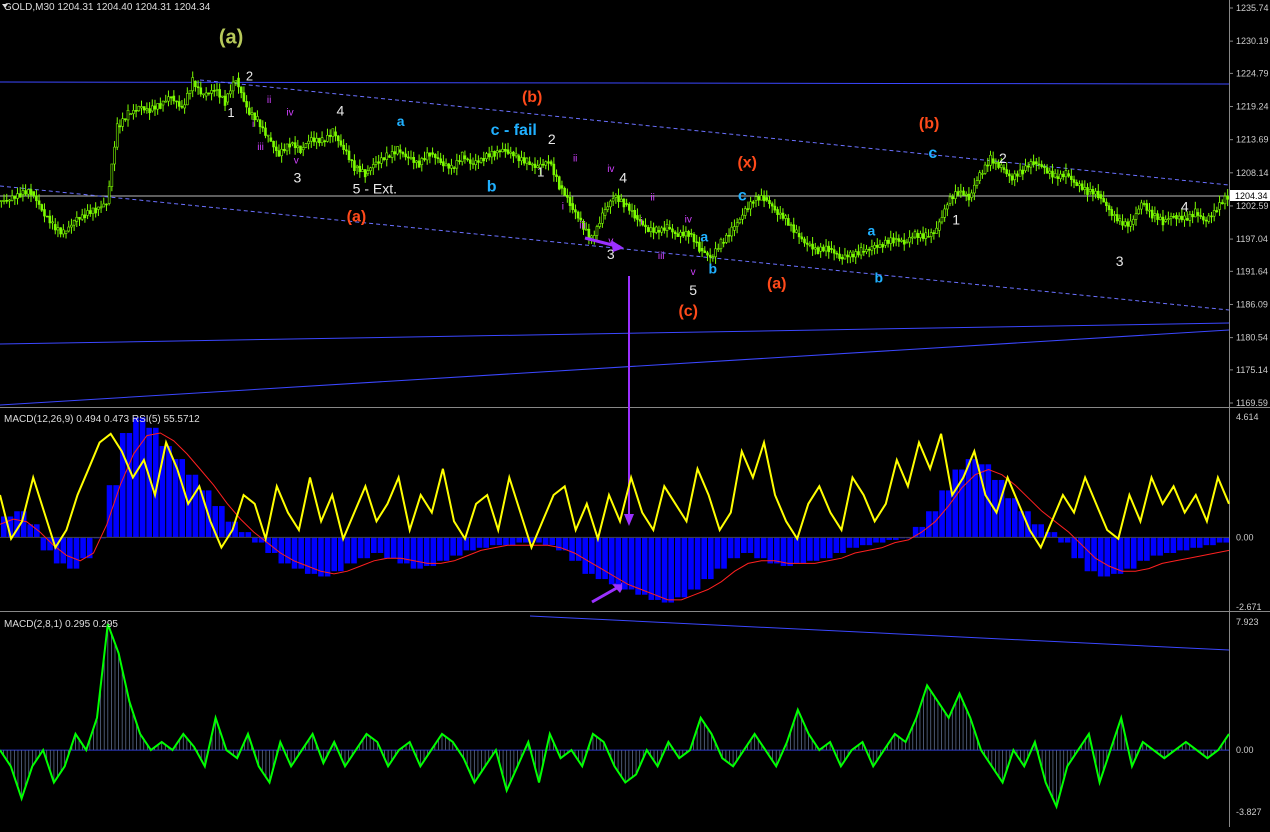  I want to click on macd2-title: MACD(2,8,1) 0.295 0.295, so click(61, 624).